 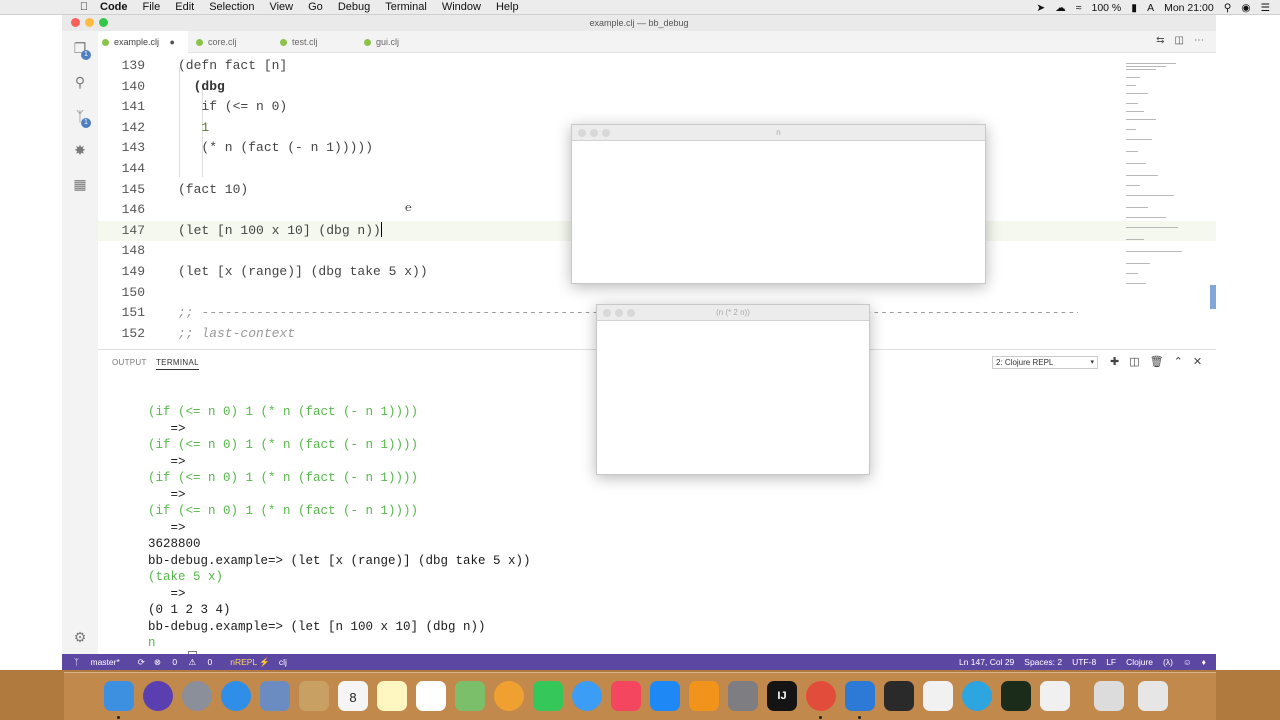 I want to click on line-code: ;; last-context, so click(x=236, y=334).